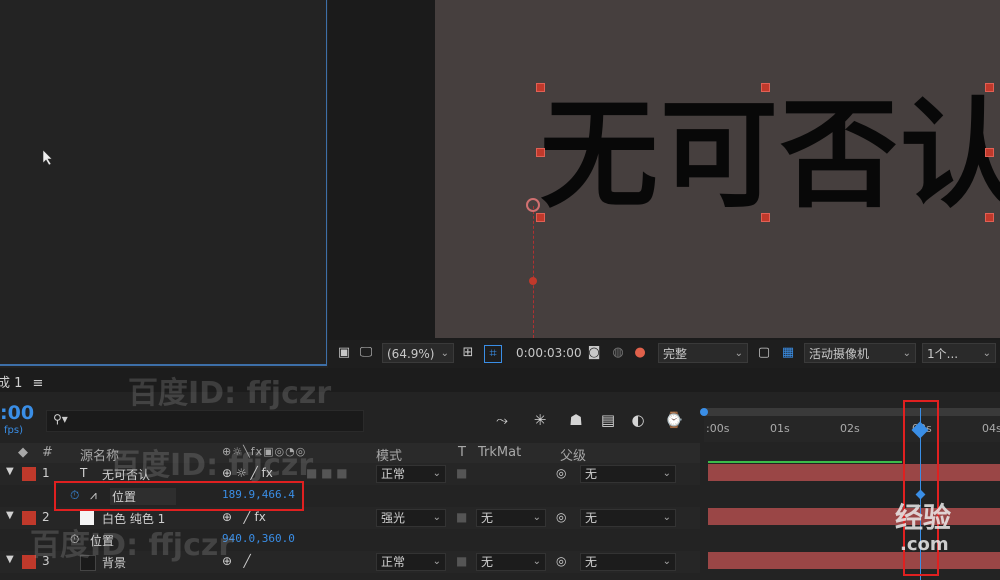  Describe the element at coordinates (533, 281) in the screenshot. I see `motion-keyframe-point` at that location.